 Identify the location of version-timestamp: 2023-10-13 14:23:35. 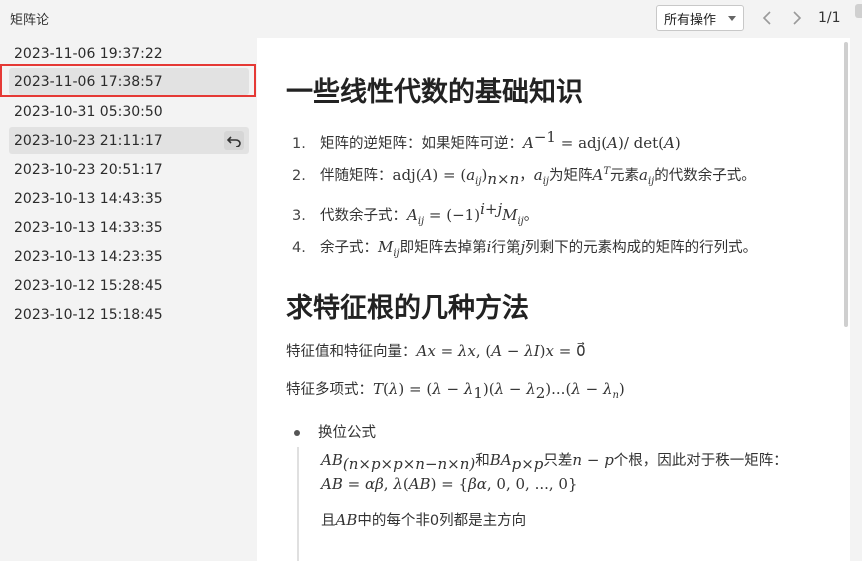
(88, 256).